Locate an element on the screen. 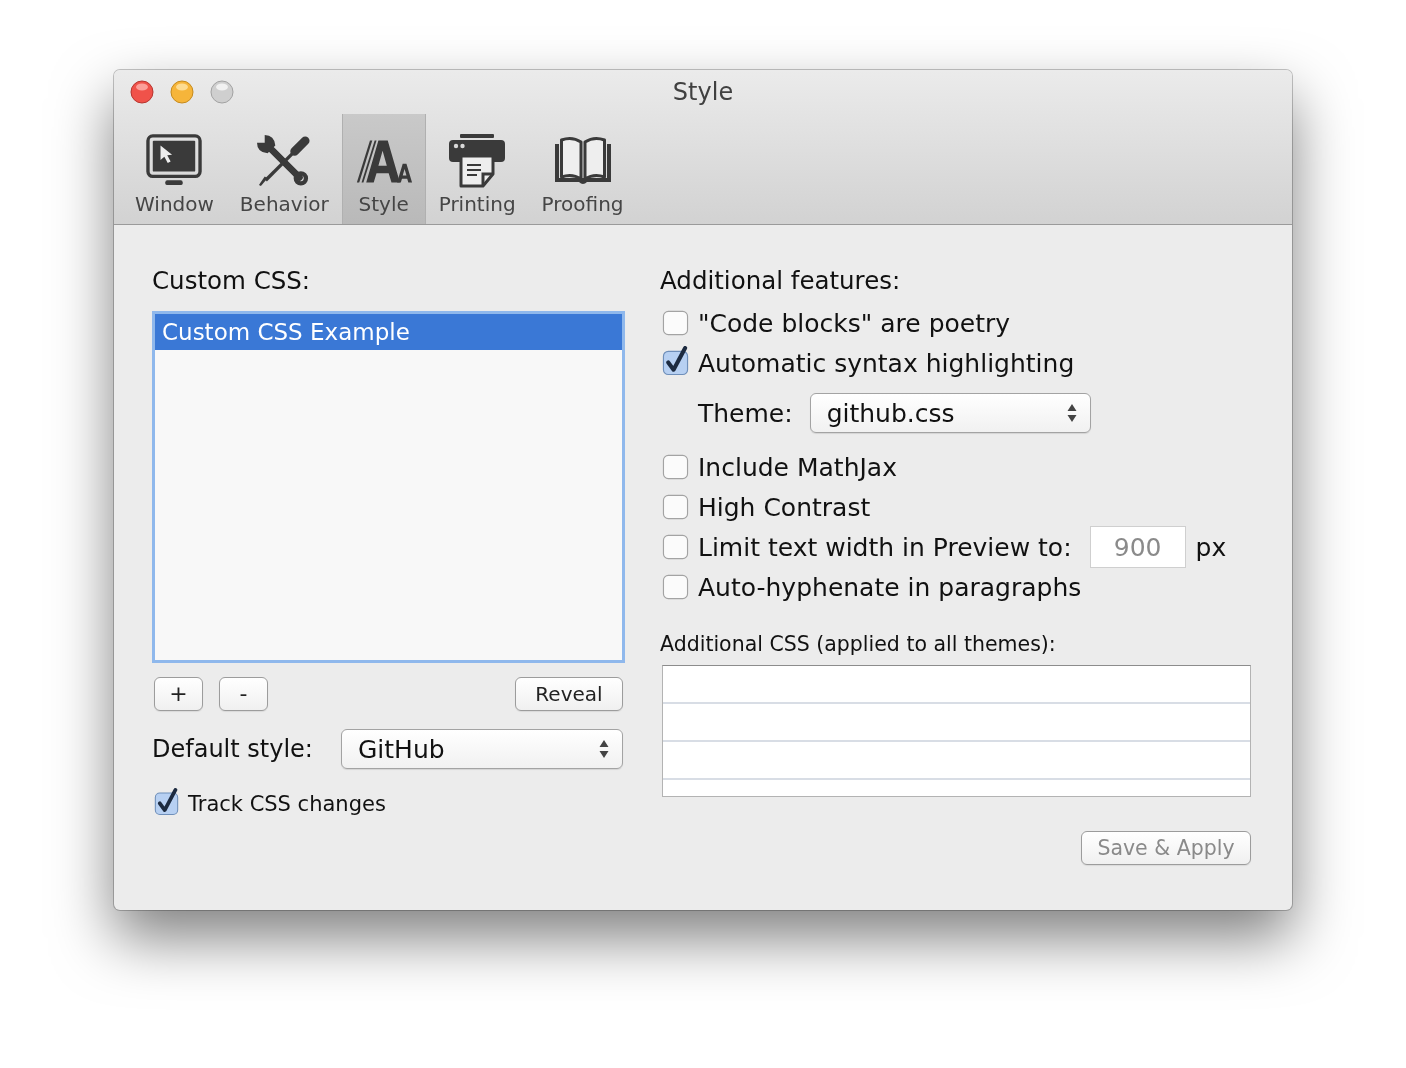  checkbox-label: "Code blocks" are poetry is located at coordinates (854, 323).